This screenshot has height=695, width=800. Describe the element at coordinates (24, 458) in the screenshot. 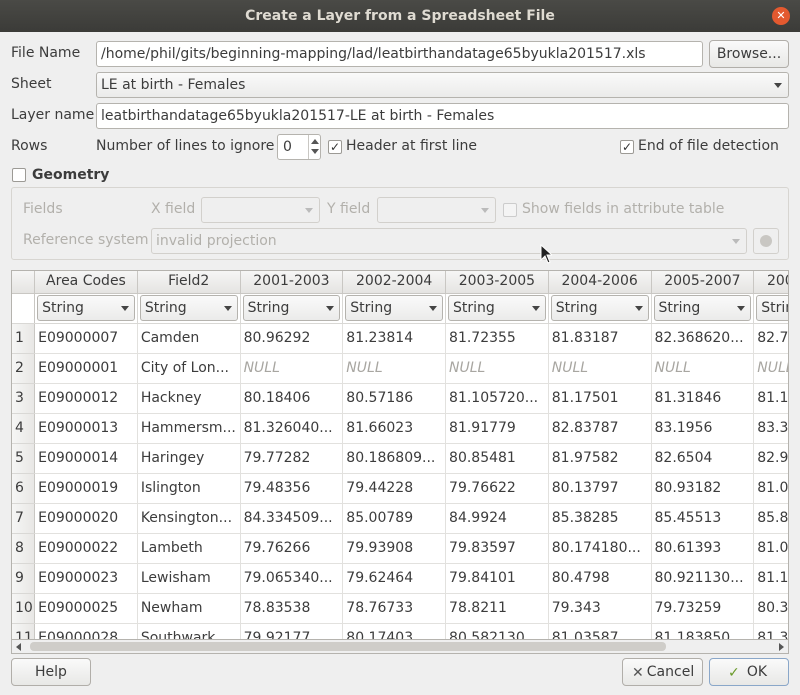

I see `row-number: 5` at that location.